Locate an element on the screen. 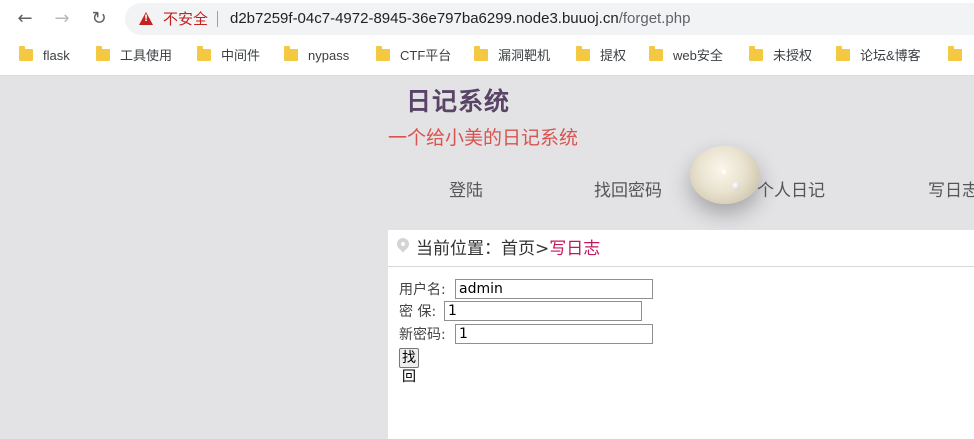  forward-button: → is located at coordinates (62, 19).